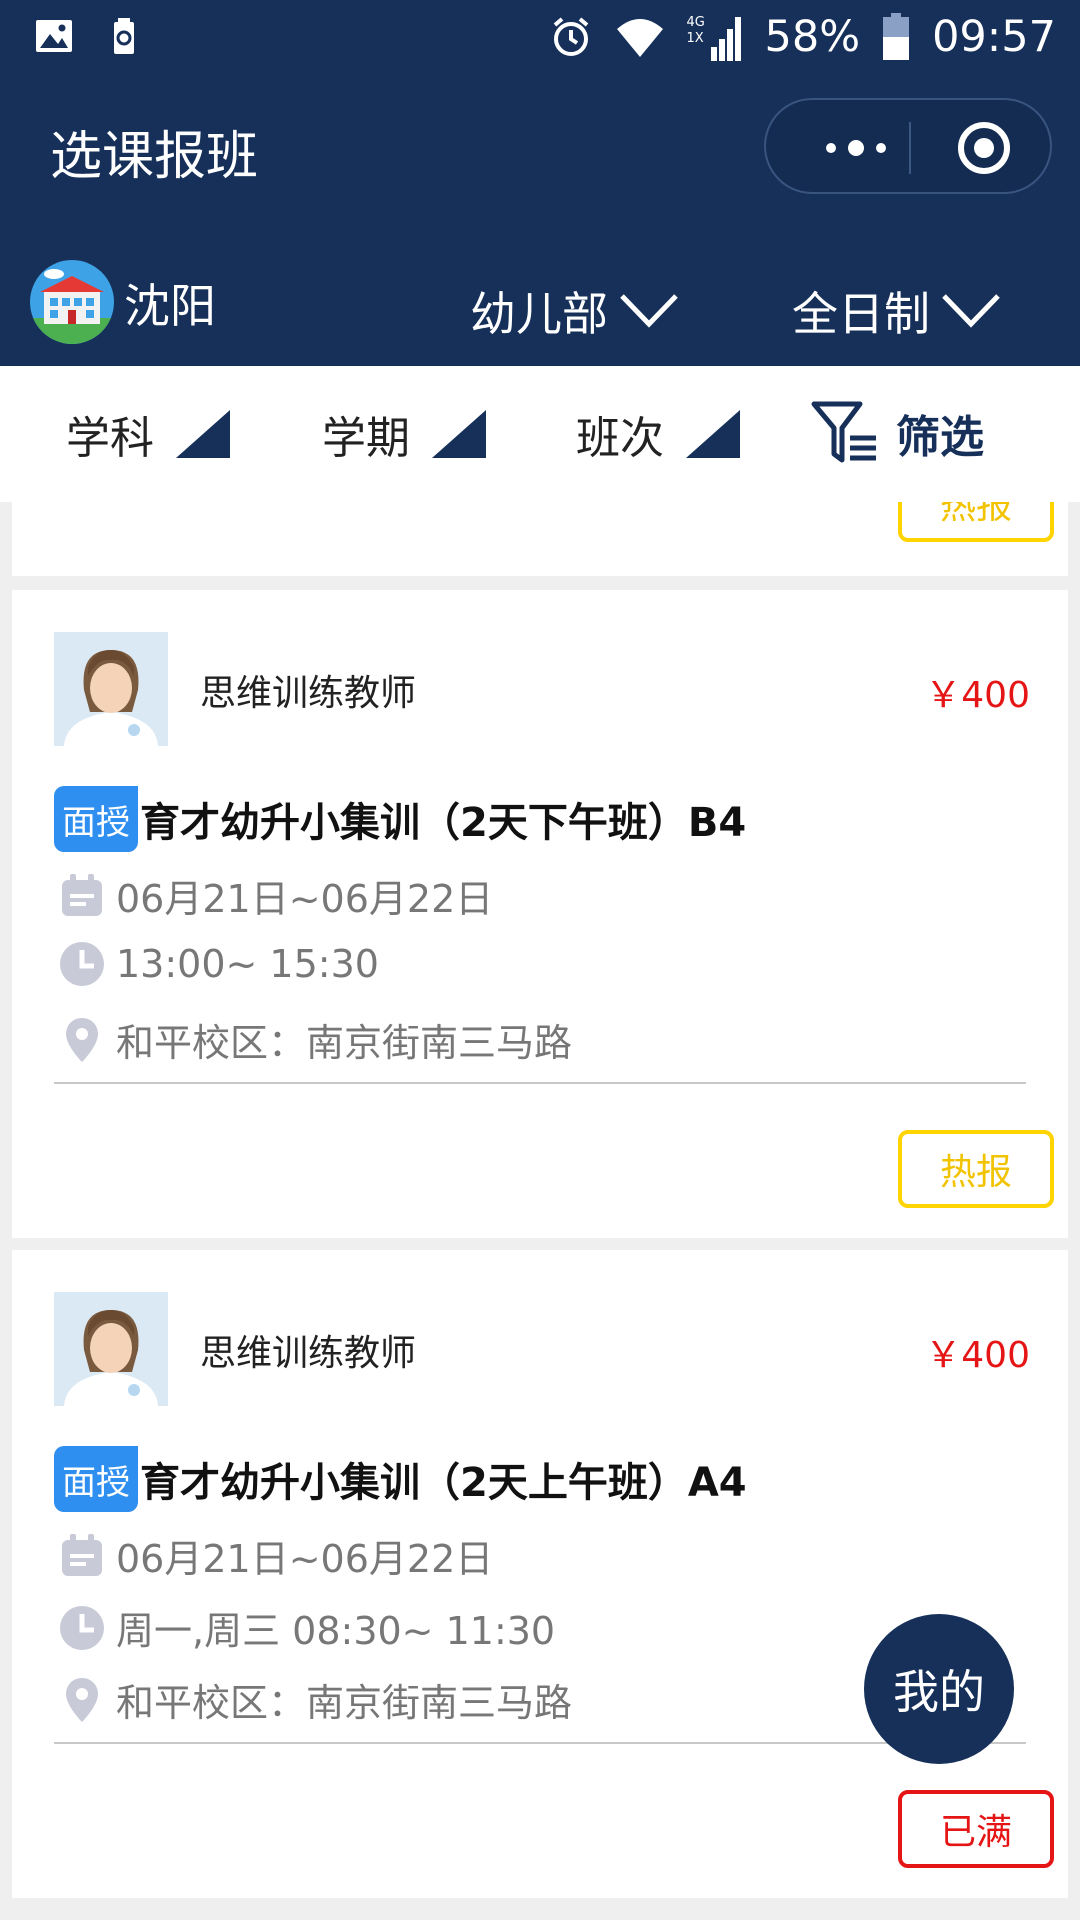 Image resolution: width=1080 pixels, height=1920 pixels. I want to click on course-time: 13:00~ 15:30, so click(247, 964).